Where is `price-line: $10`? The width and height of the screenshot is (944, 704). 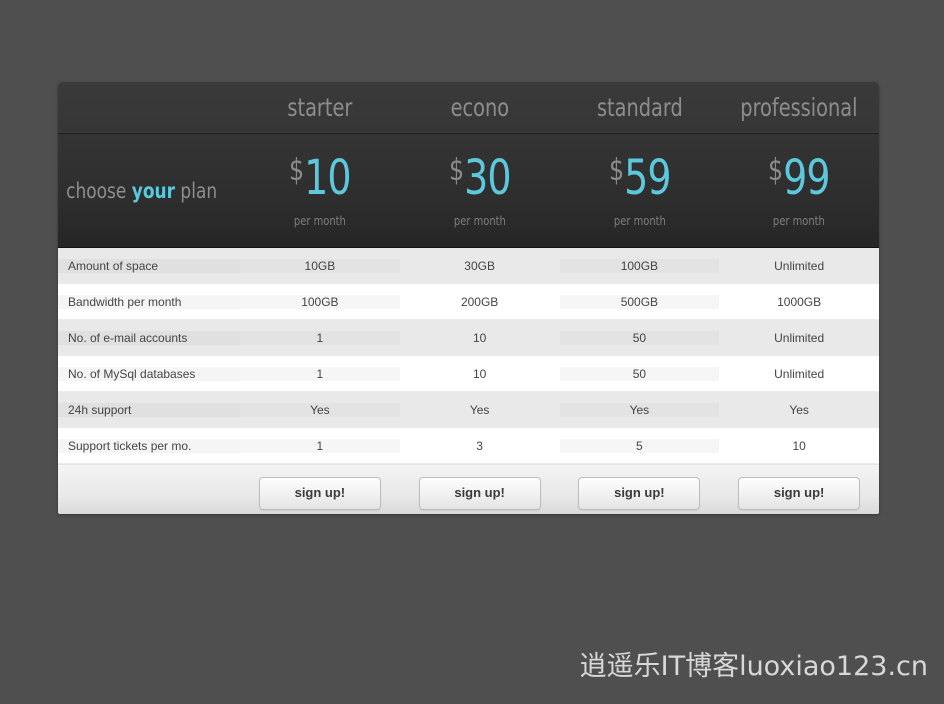
price-line: $10 is located at coordinates (320, 178).